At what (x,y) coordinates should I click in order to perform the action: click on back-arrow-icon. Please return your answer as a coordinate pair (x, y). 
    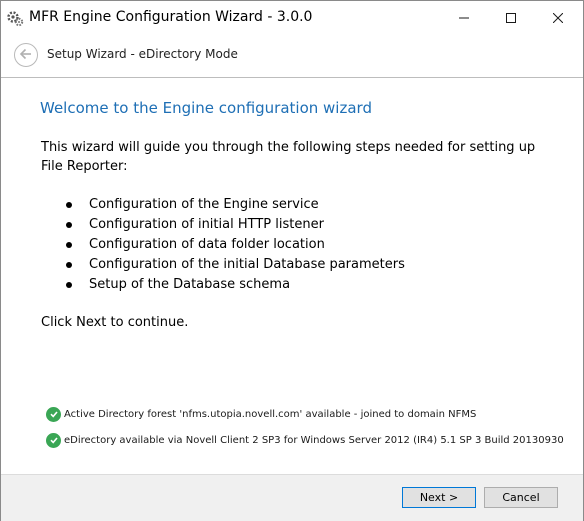
    Looking at the image, I should click on (26, 55).